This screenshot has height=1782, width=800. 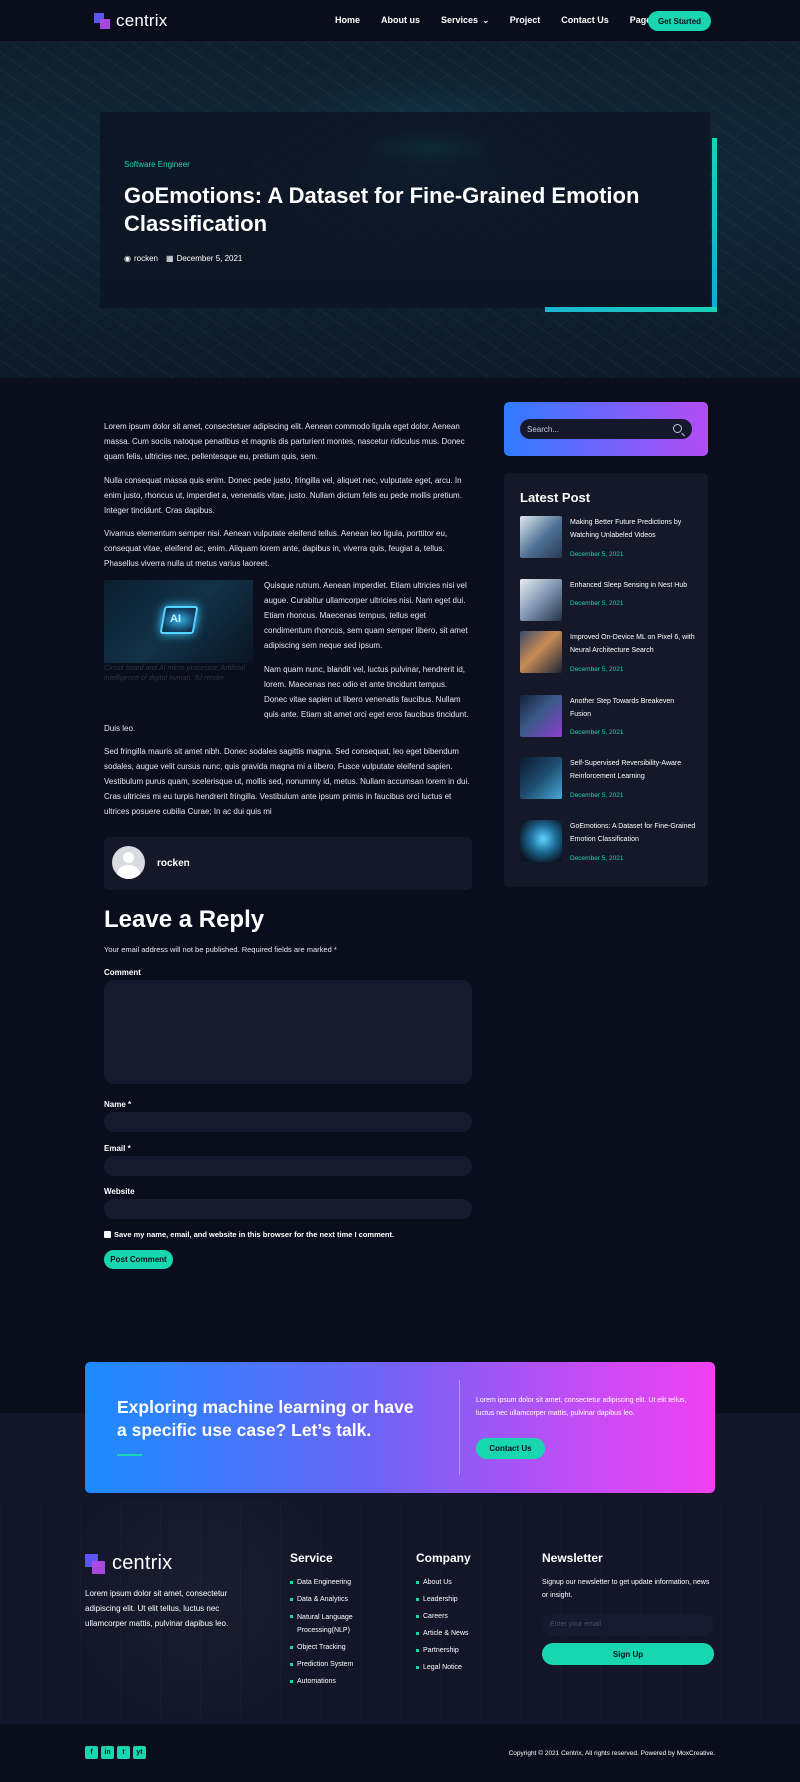 What do you see at coordinates (288, 863) in the screenshot?
I see `author-box: rocken` at bounding box center [288, 863].